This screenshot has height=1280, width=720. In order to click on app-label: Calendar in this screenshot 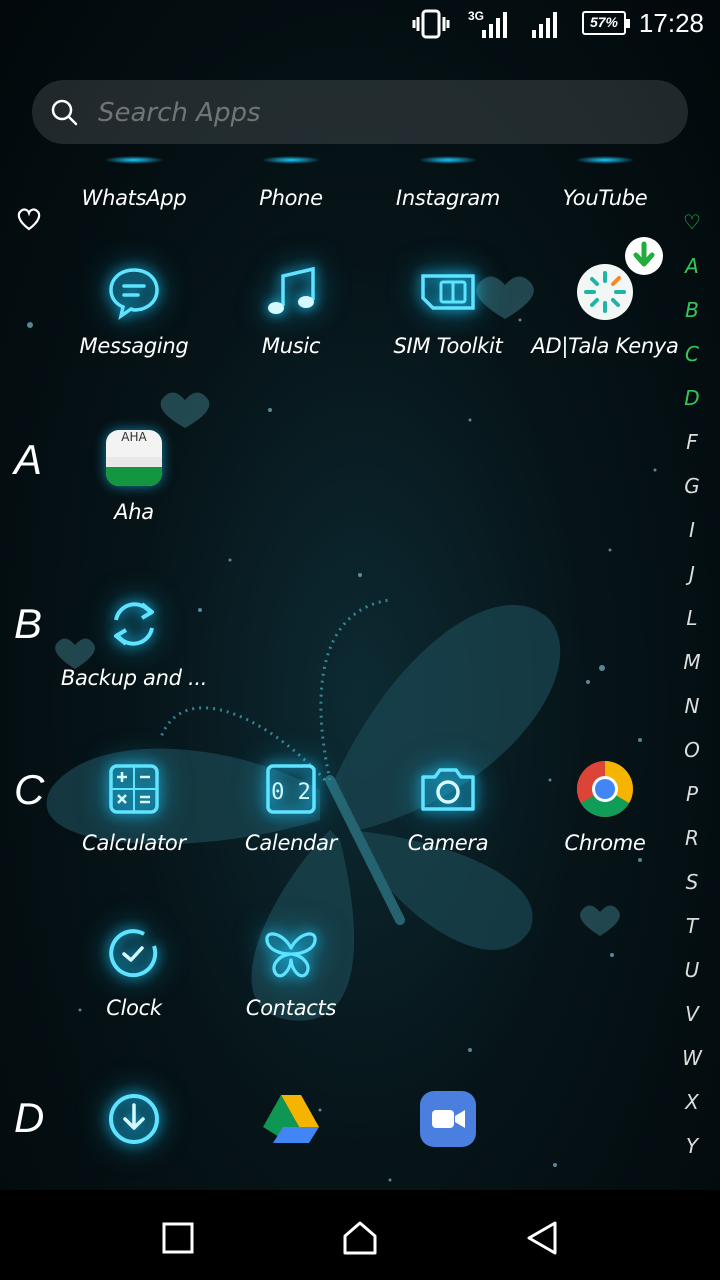, I will do `click(291, 843)`.